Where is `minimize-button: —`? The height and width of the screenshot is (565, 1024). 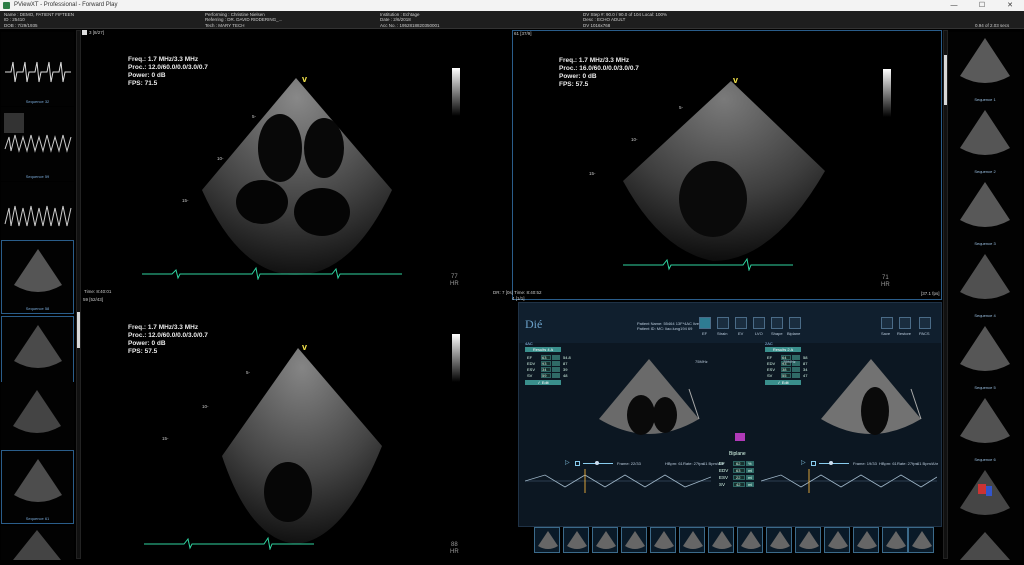
minimize-button: — is located at coordinates (954, 5).